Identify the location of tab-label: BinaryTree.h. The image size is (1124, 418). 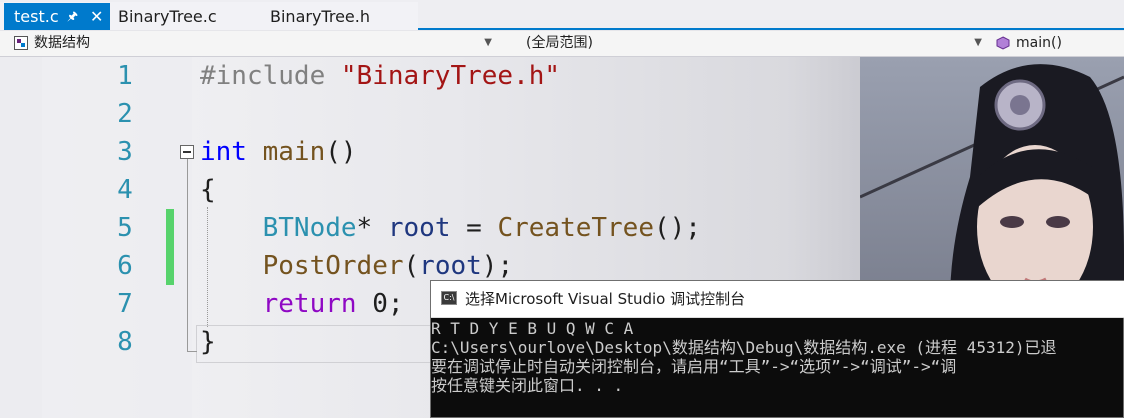
(320, 16).